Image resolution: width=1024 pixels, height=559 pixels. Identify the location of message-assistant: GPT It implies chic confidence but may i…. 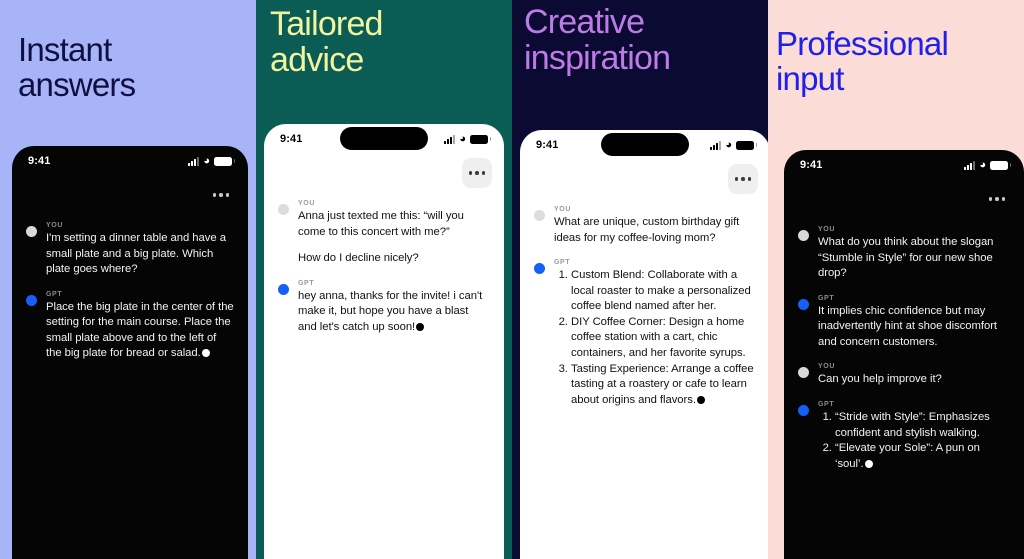
(904, 323).